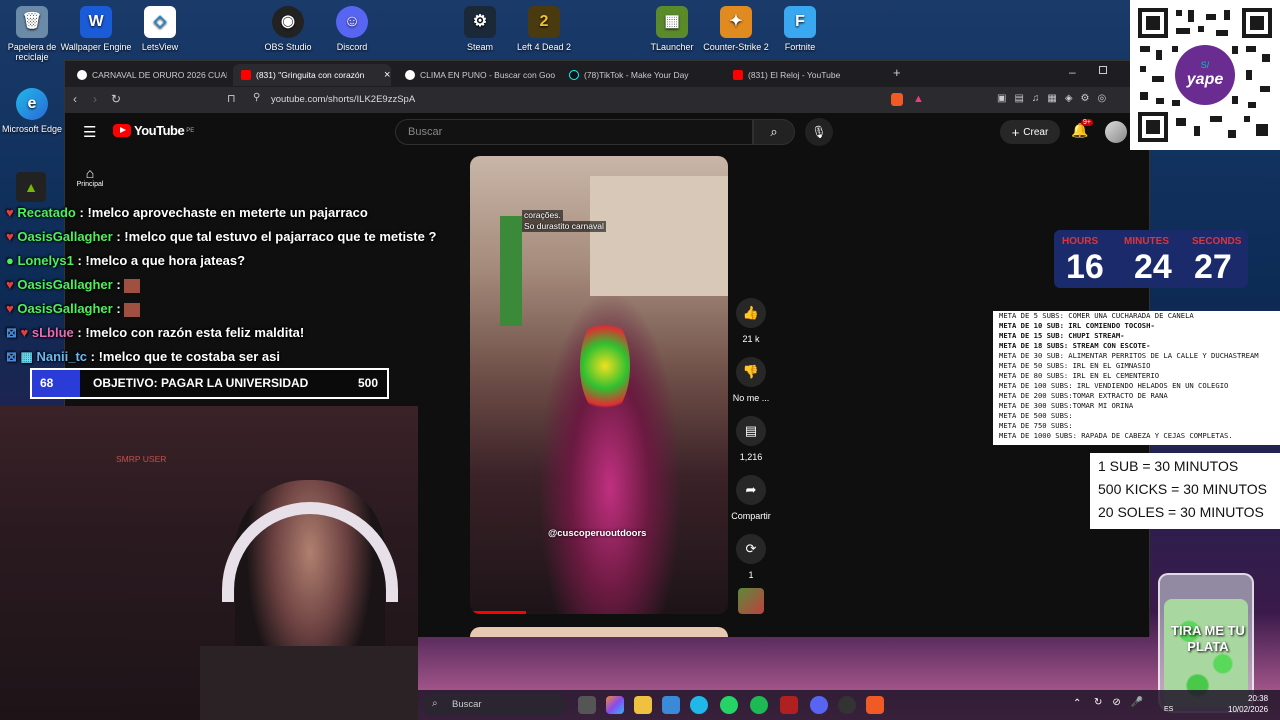 The image size is (1280, 720). Describe the element at coordinates (95, 99) in the screenshot. I see `forward-icon: ›` at that location.